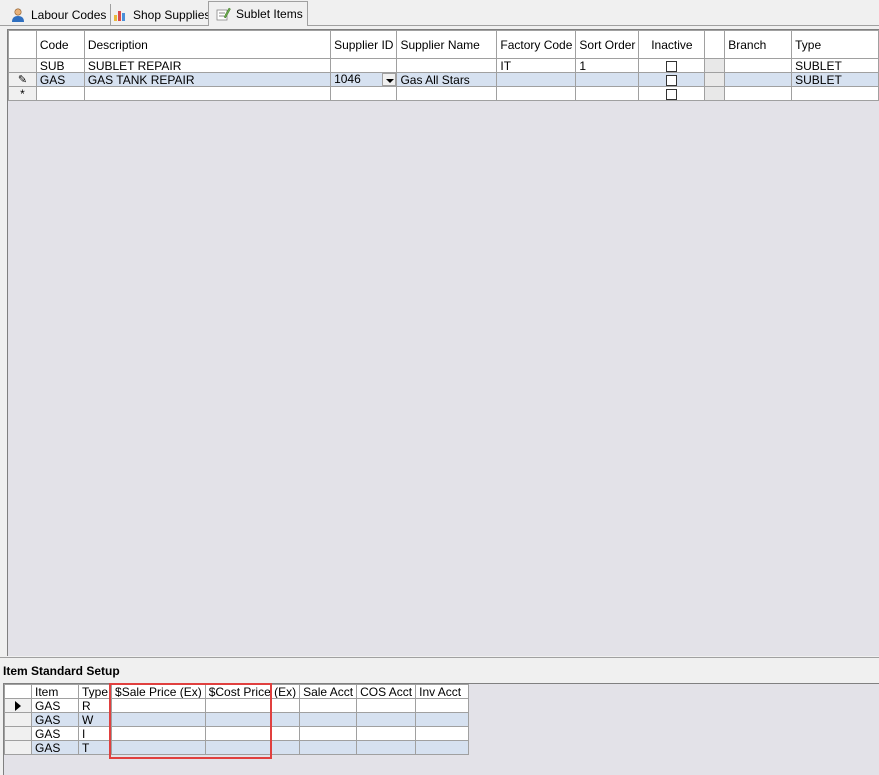 The height and width of the screenshot is (775, 879). What do you see at coordinates (252, 691) in the screenshot?
I see `column-header-cost-price: $Cost Price (Ex)` at bounding box center [252, 691].